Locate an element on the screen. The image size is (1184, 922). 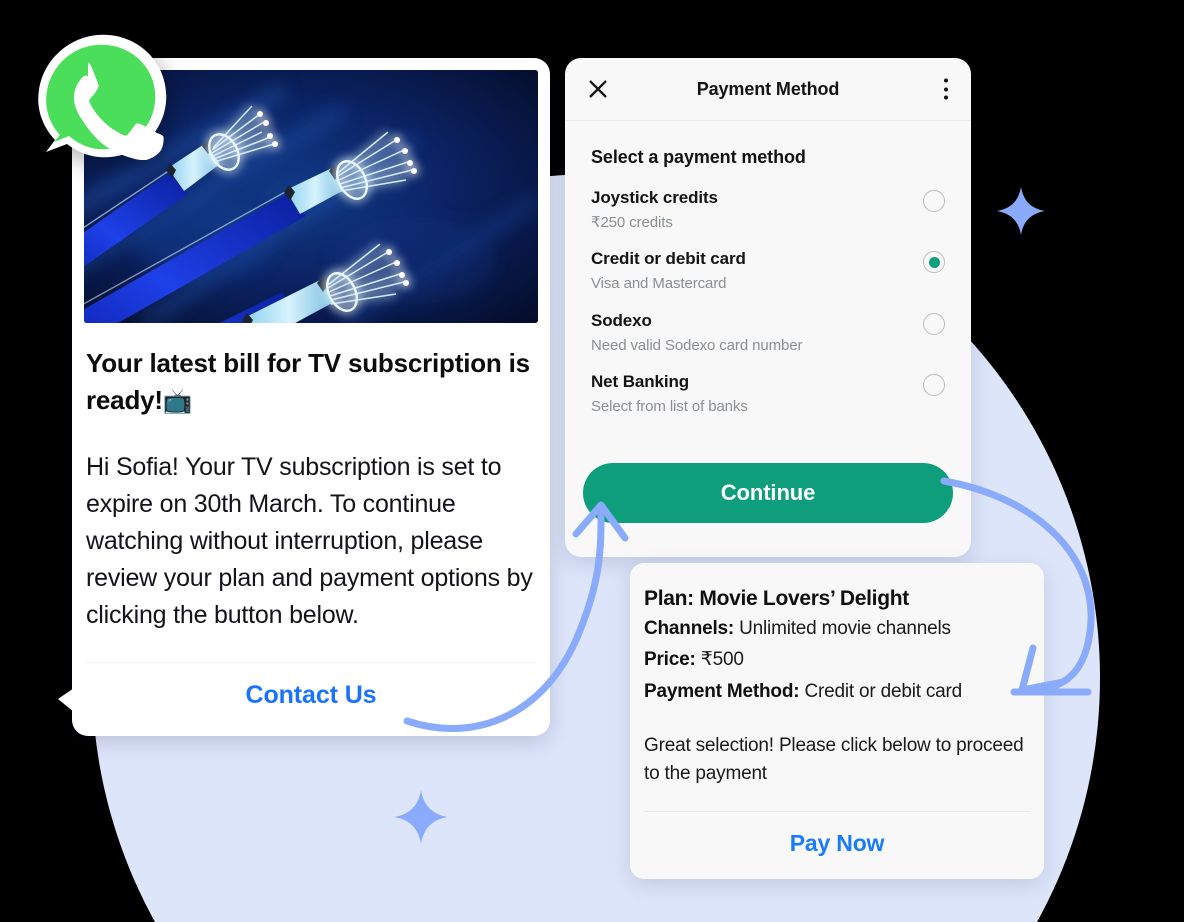
close-icon is located at coordinates (598, 89).